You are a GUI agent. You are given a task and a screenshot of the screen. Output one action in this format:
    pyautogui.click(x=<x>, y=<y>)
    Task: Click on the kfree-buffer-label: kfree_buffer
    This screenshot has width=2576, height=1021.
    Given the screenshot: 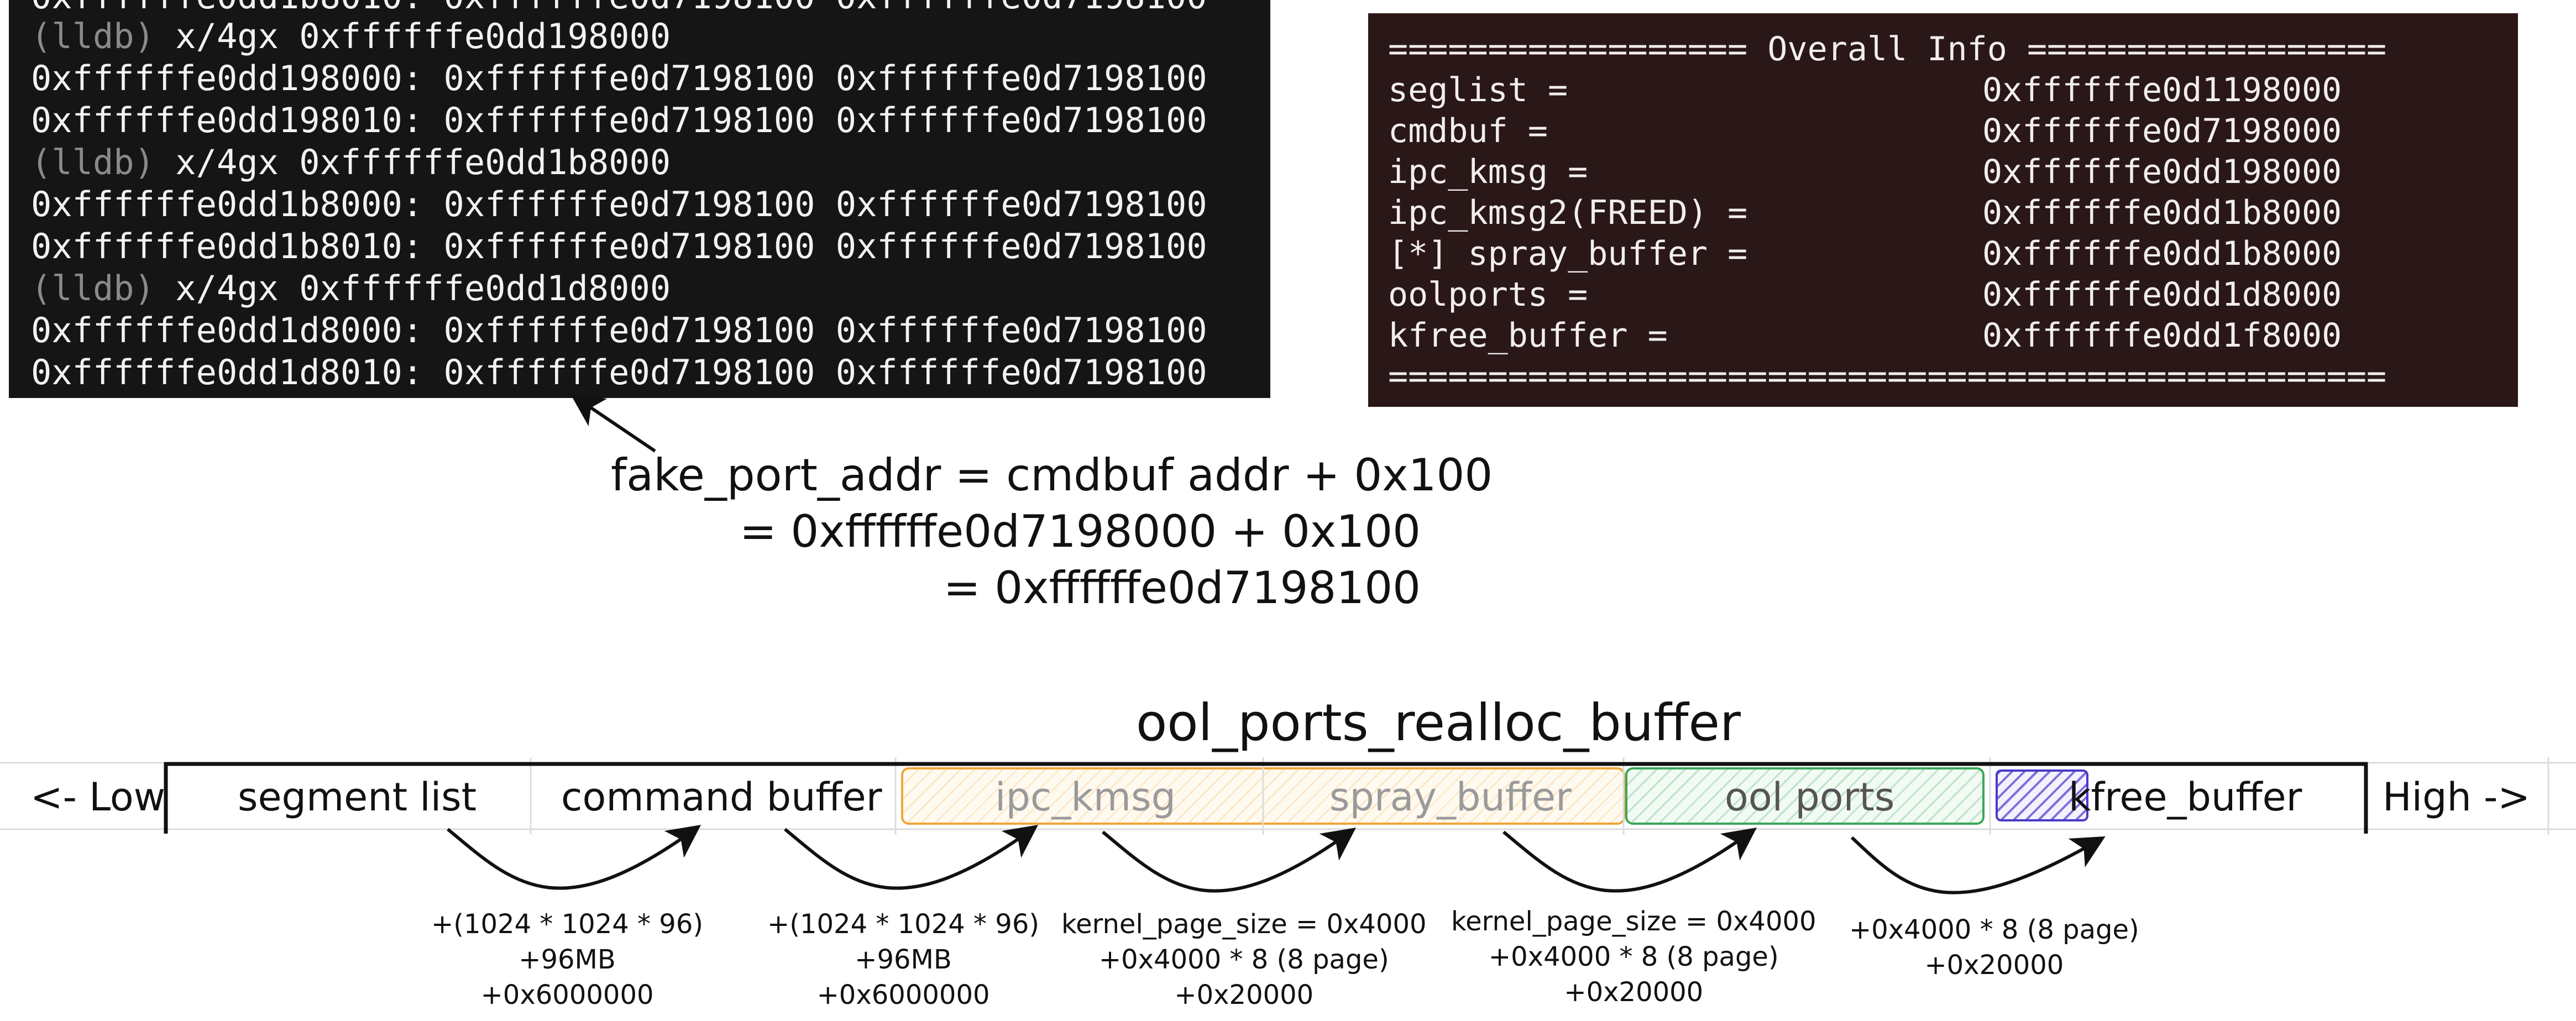 What is the action you would take?
    pyautogui.click(x=2185, y=797)
    